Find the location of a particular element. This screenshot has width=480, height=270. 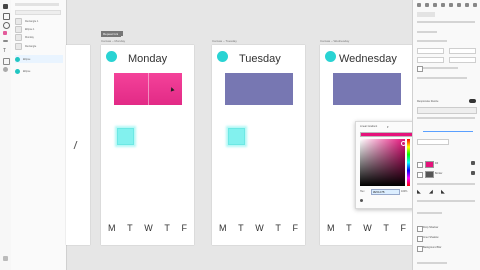

resize-mode-segmented is located at coordinates (447, 110).